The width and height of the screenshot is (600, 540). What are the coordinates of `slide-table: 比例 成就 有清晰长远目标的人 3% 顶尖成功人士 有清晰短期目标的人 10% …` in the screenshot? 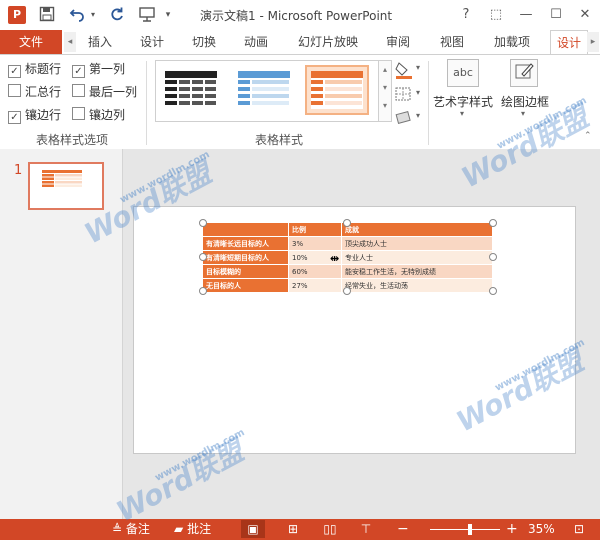 It's located at (347, 257).